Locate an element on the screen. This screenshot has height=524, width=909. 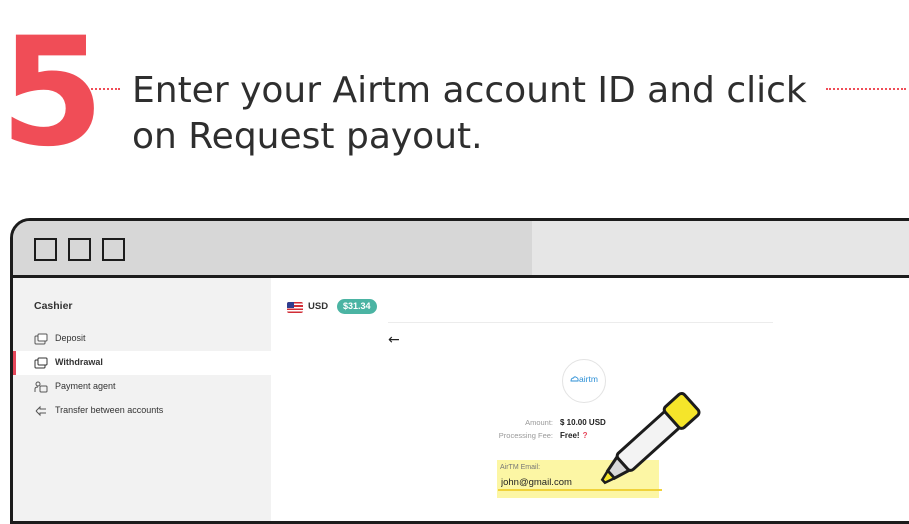
step-number: 5 is located at coordinates (52, 93).